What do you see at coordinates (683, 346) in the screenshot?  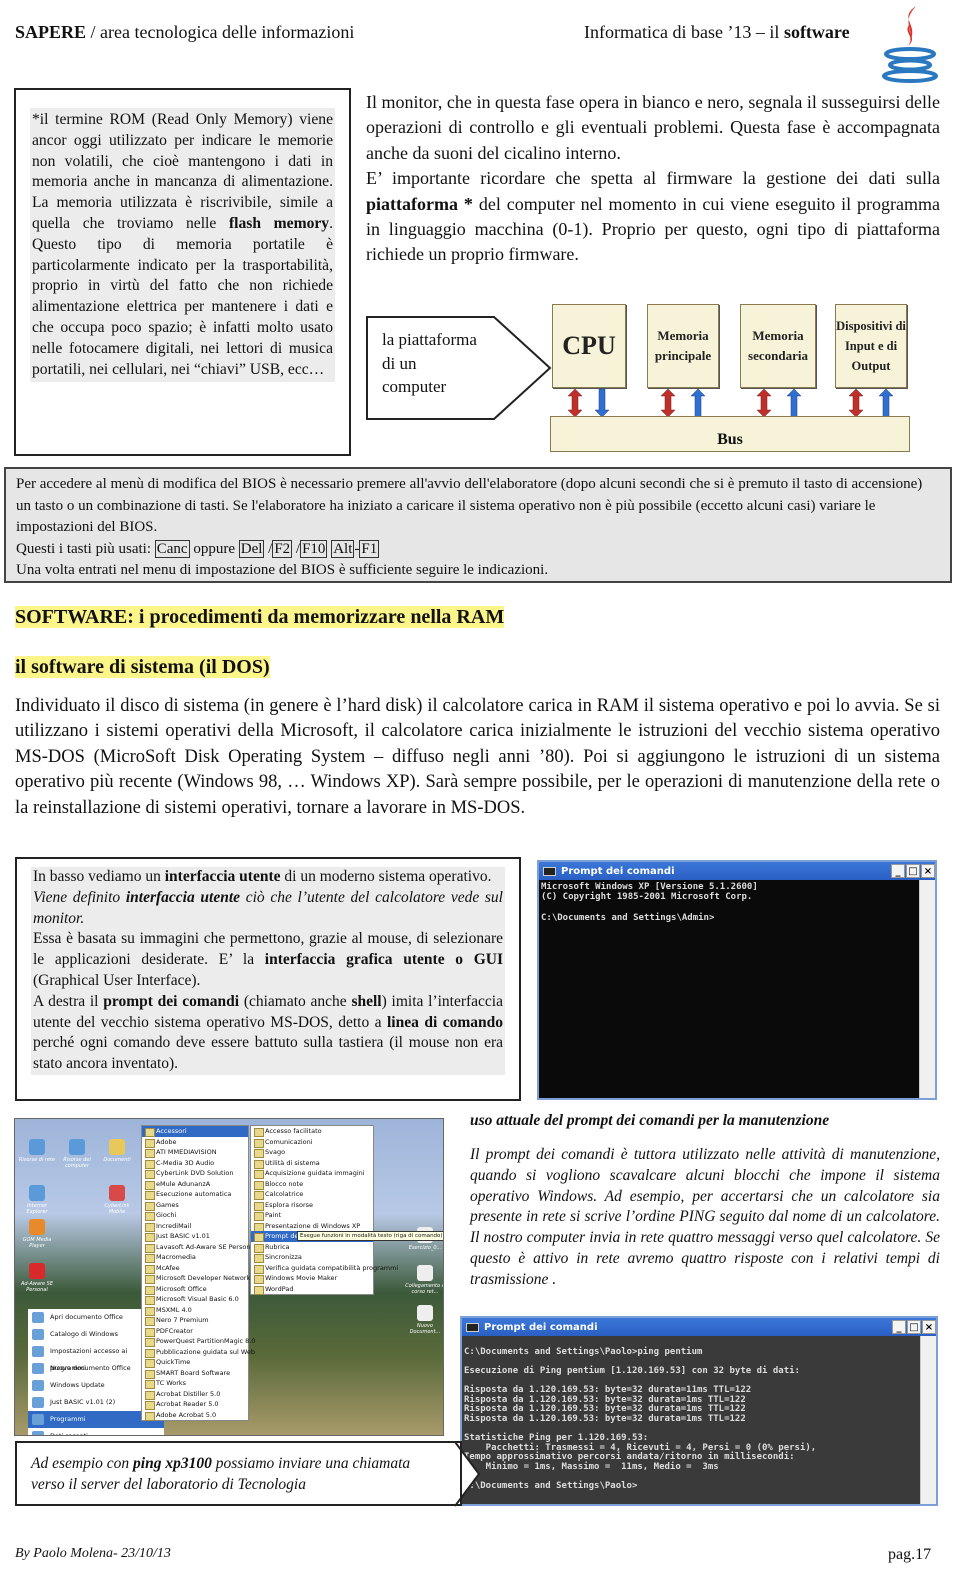 I see `module-main-memory: Memoria principale` at bounding box center [683, 346].